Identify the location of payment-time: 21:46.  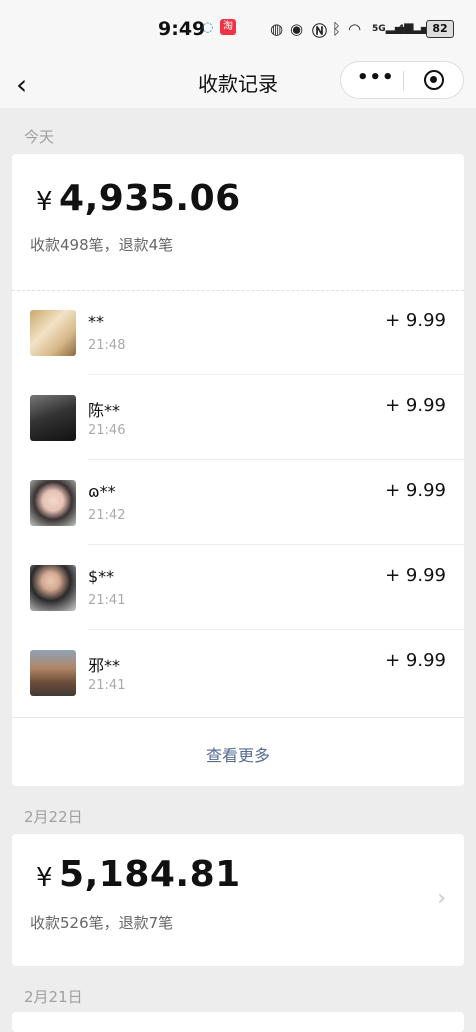
(107, 430).